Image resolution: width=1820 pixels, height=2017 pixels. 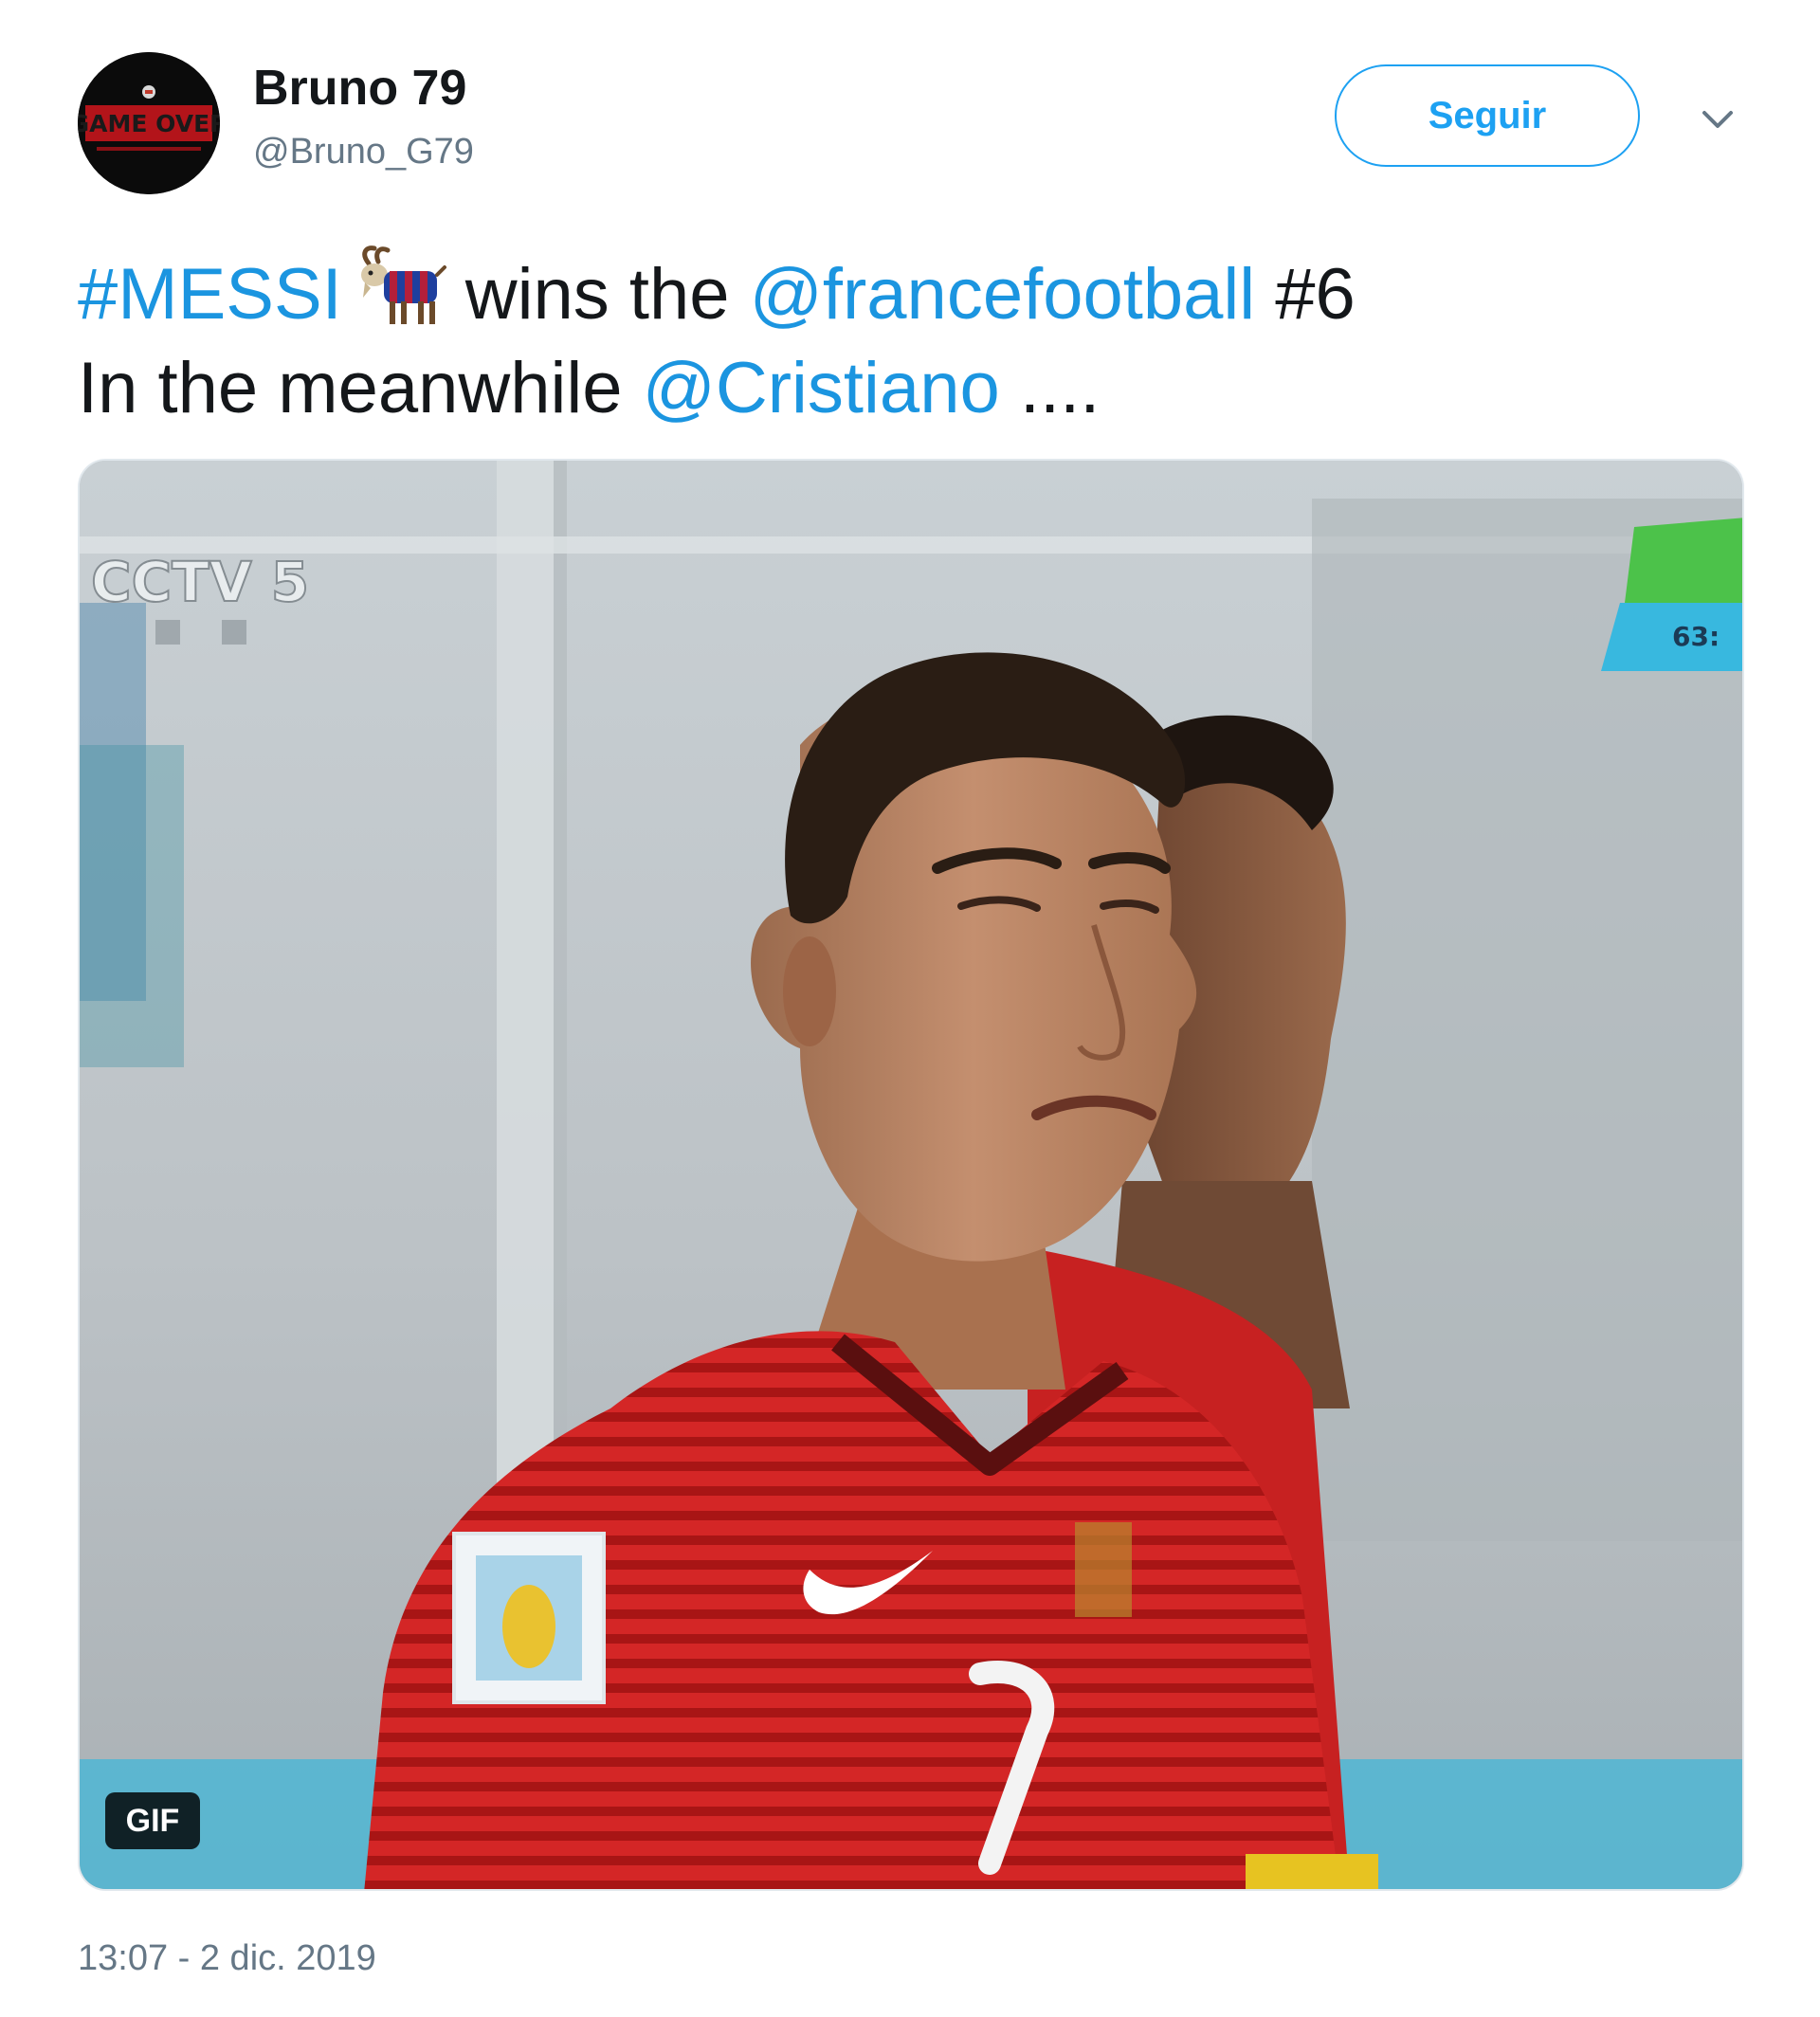 I want to click on display-name: Bruno 79, so click(x=359, y=88).